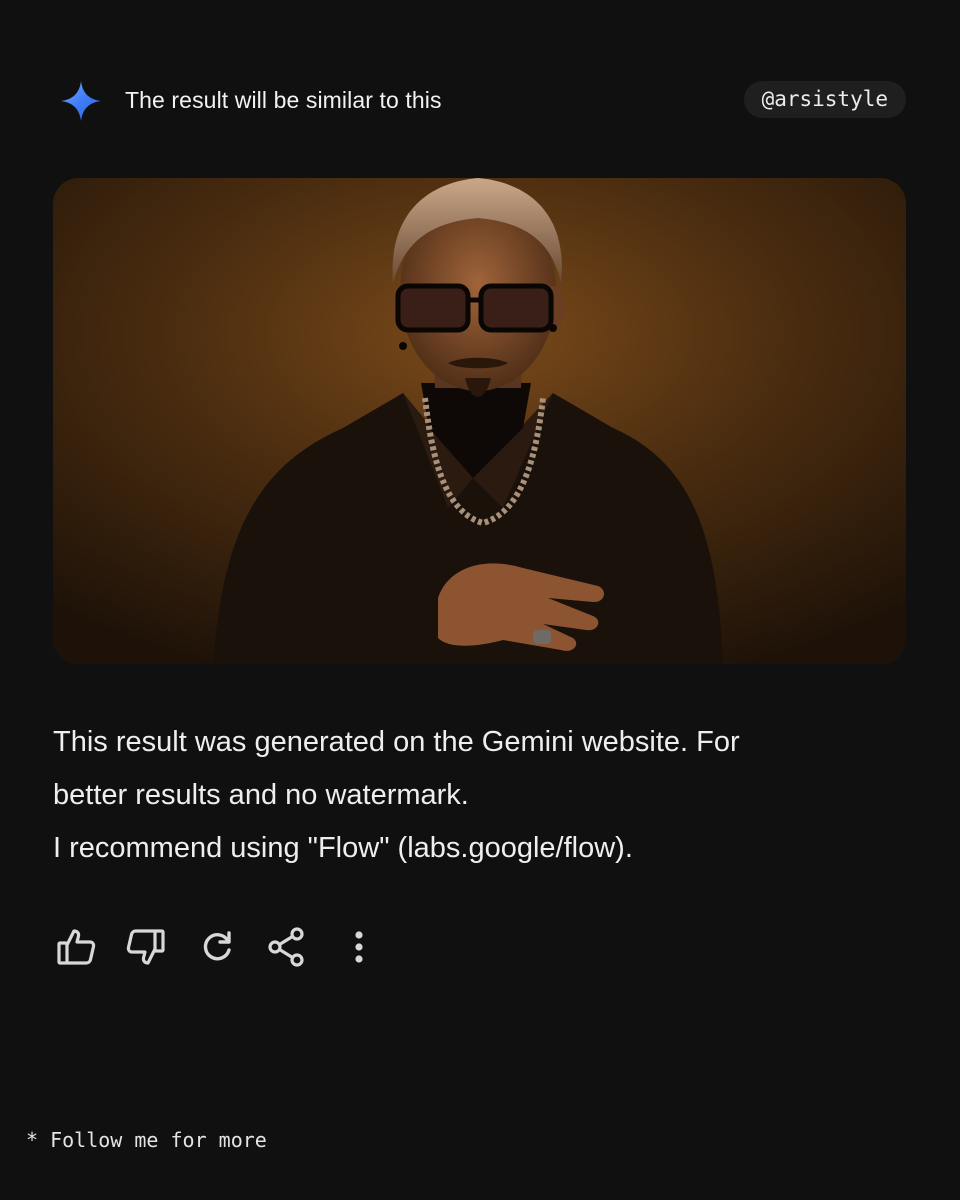 Image resolution: width=960 pixels, height=1200 pixels. I want to click on thumbs-up-button, so click(76, 947).